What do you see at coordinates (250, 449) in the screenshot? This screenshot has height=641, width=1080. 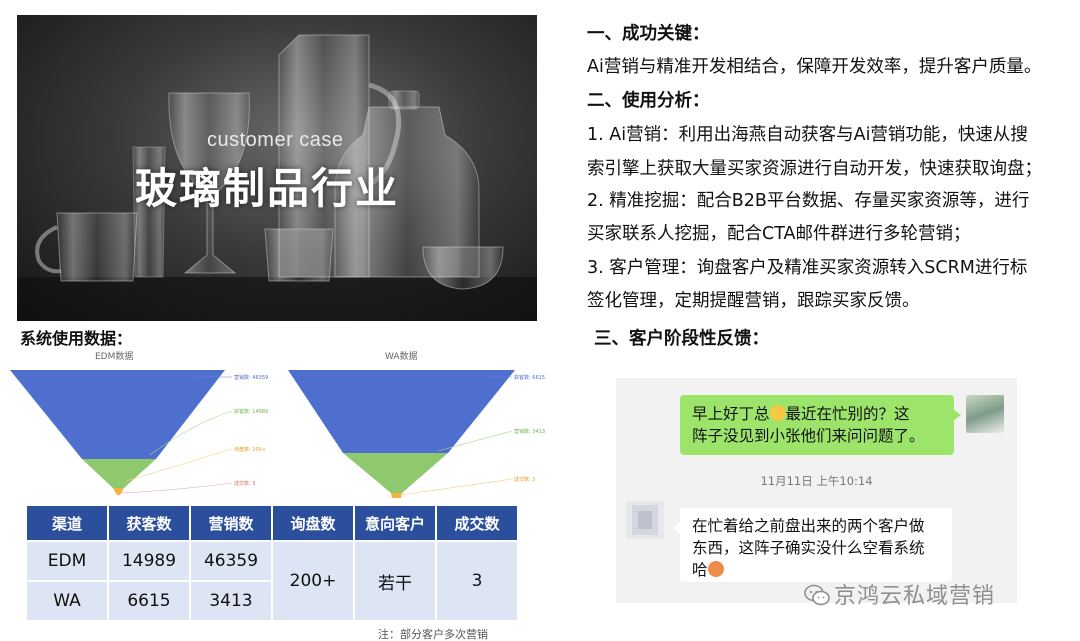 I see `edm-label-3: 询盘数: 200+` at bounding box center [250, 449].